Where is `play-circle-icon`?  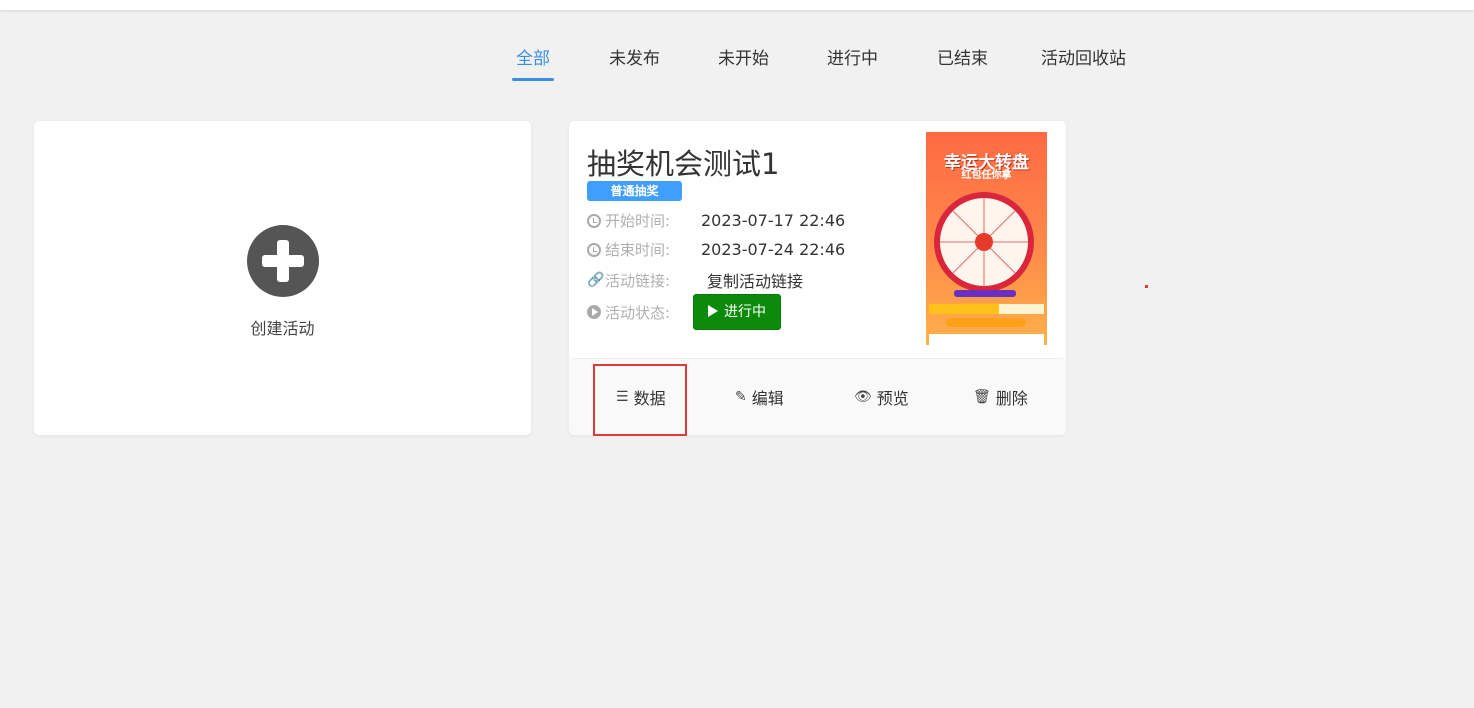 play-circle-icon is located at coordinates (594, 312).